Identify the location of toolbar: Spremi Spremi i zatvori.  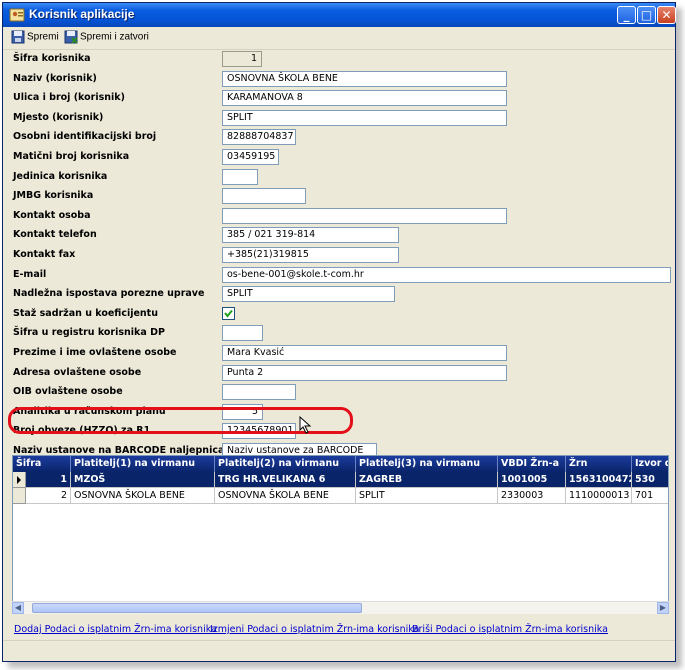
(339, 38).